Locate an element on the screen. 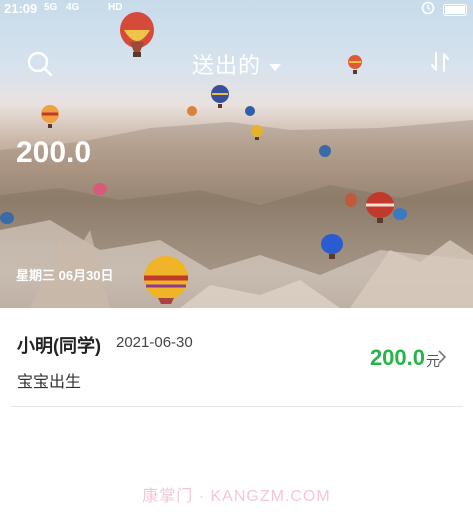  signal-icon-2: 4G is located at coordinates (73, 7).